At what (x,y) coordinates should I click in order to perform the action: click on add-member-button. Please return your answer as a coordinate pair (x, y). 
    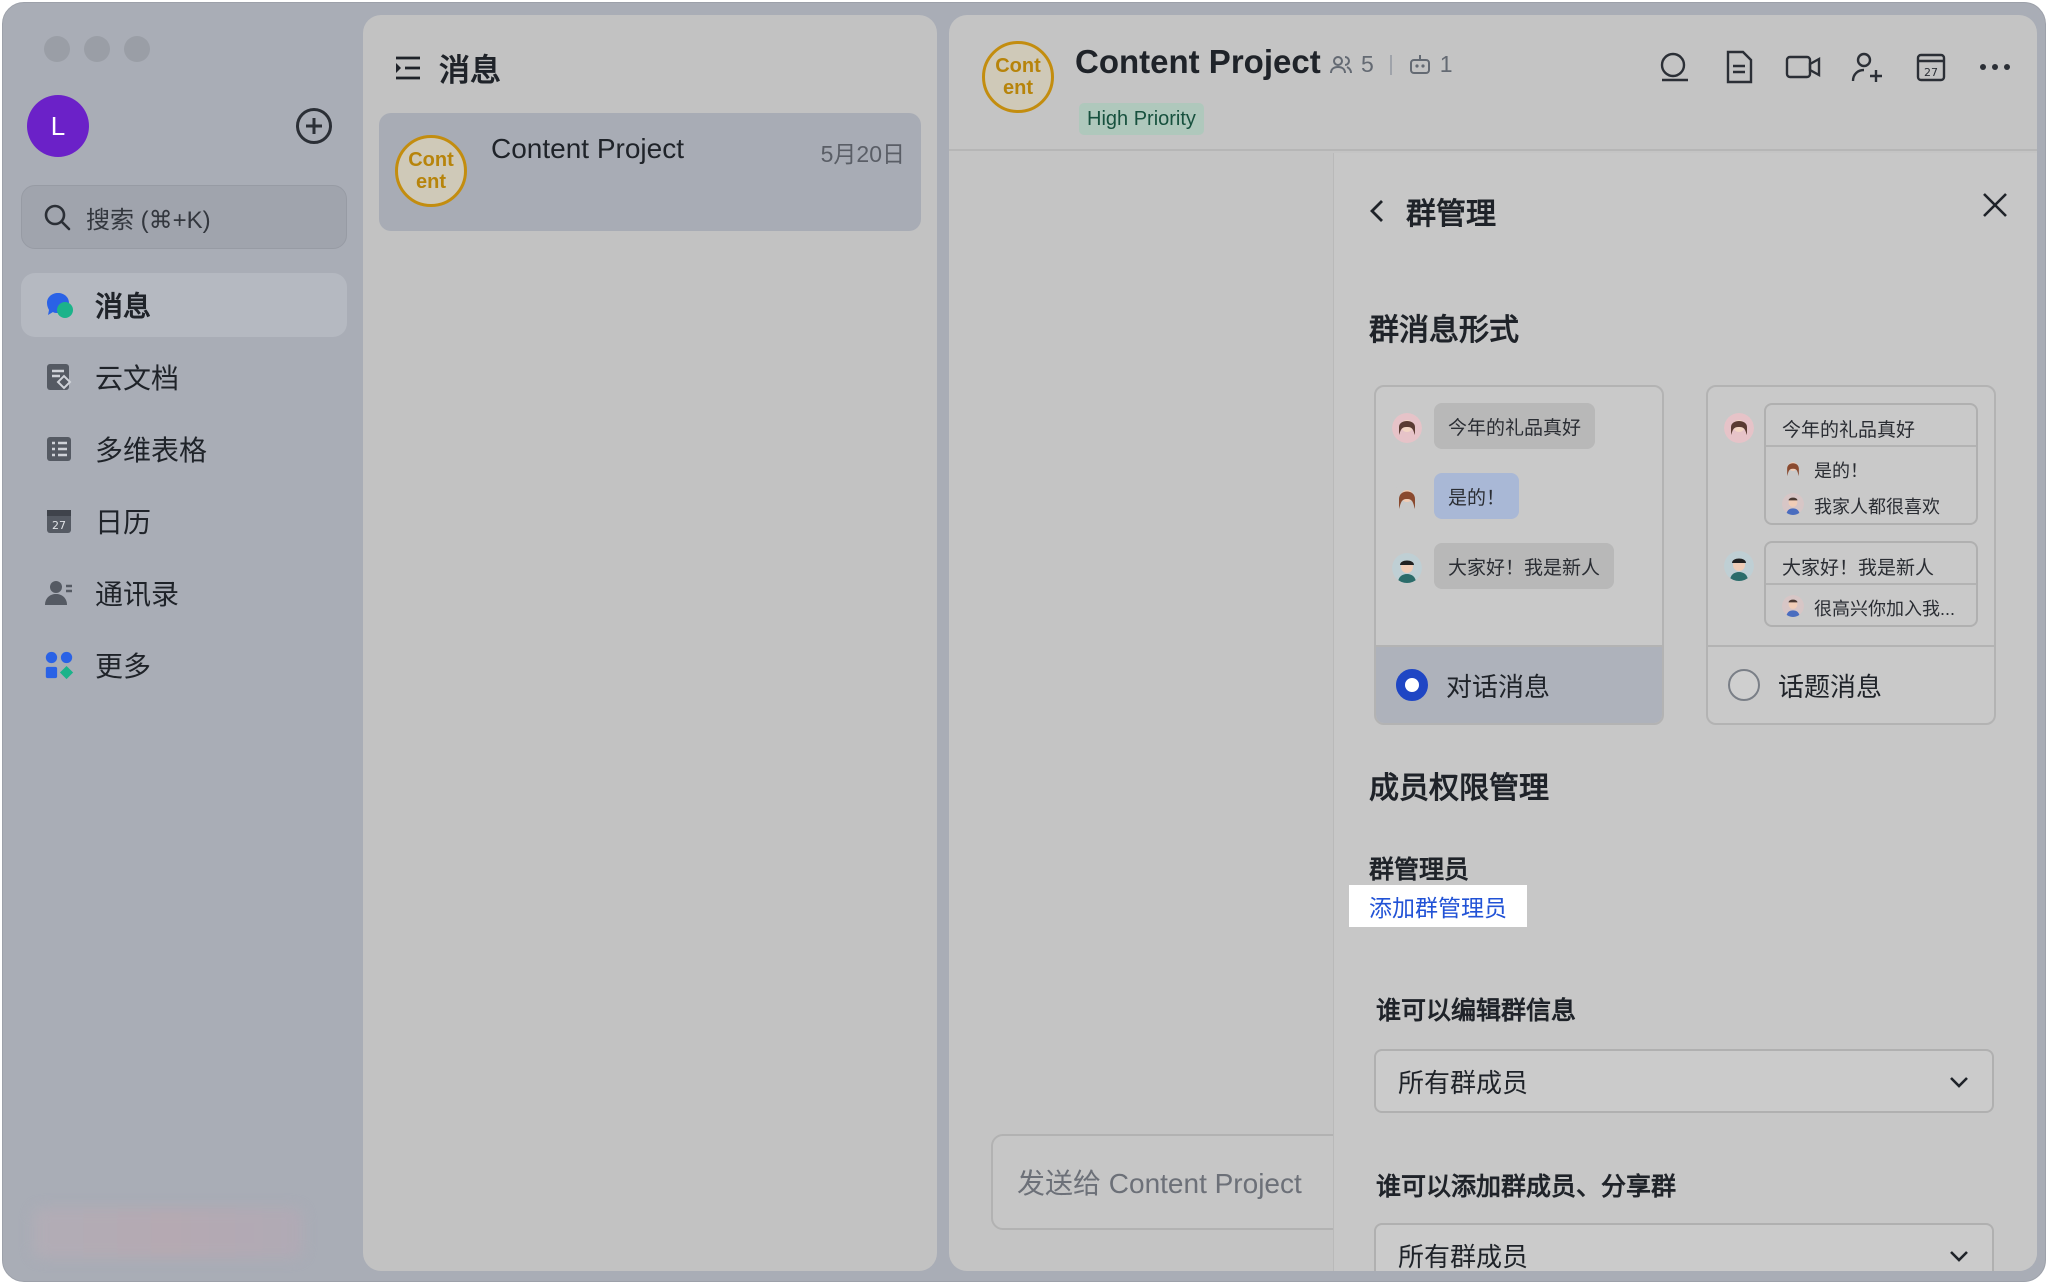
    Looking at the image, I should click on (1867, 67).